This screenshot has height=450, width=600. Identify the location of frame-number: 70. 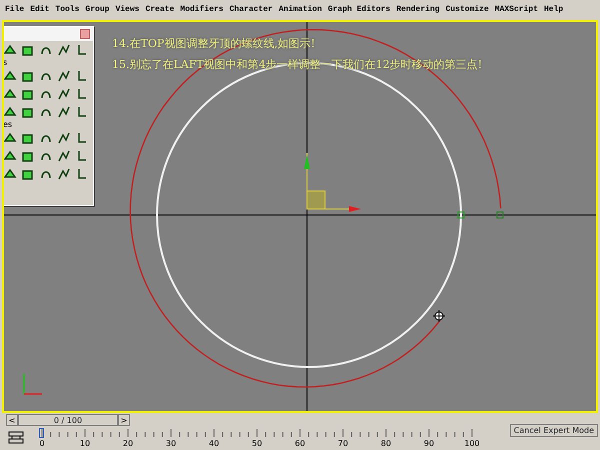
(343, 444).